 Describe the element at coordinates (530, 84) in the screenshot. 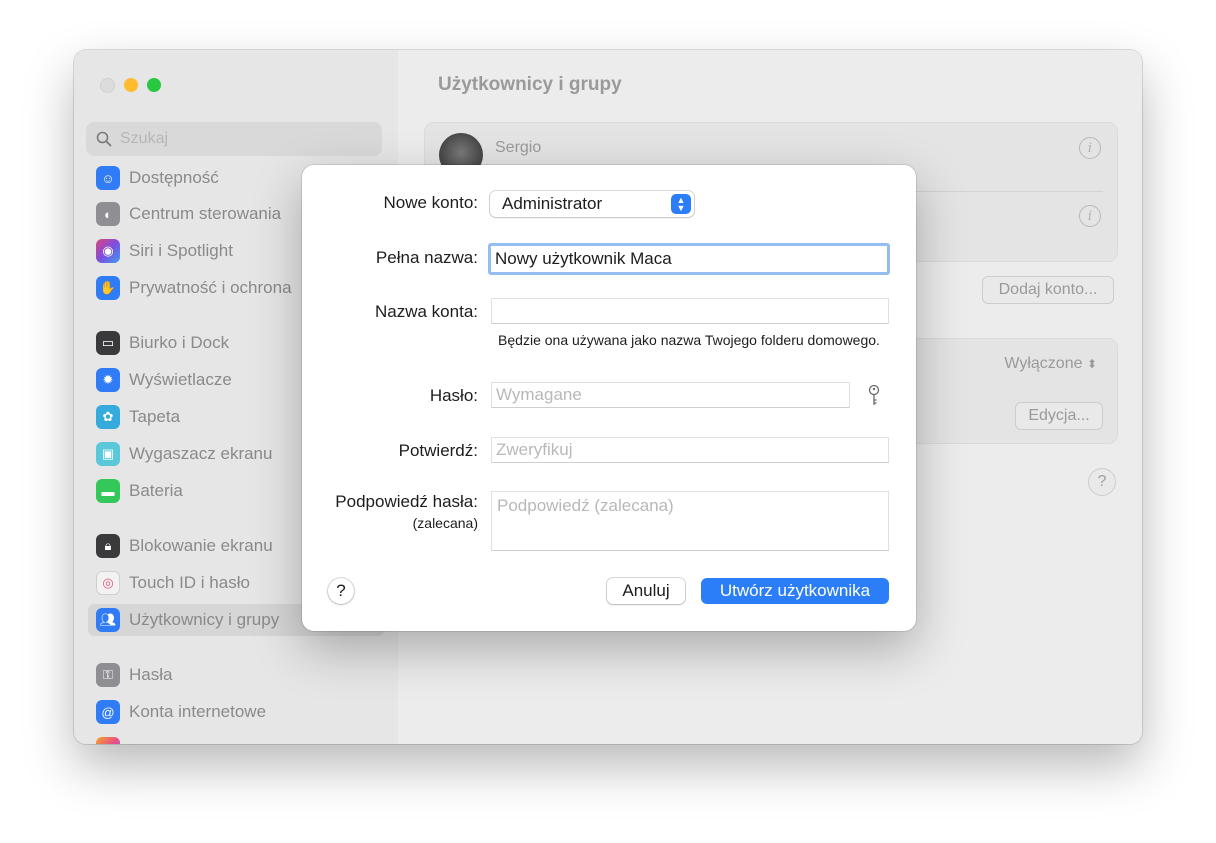

I see `page-title: Użytkownicy i grupy` at that location.